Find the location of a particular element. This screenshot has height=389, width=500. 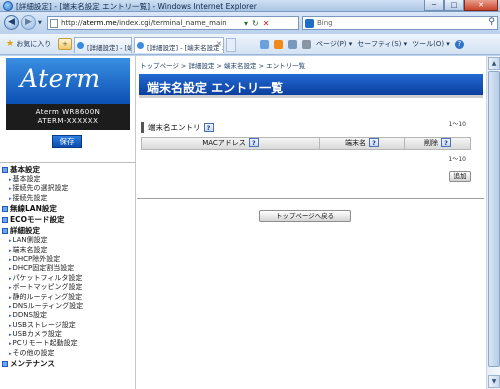

model-info: Aterm WR8600N ATERM-XXXXXX is located at coordinates (68, 117).